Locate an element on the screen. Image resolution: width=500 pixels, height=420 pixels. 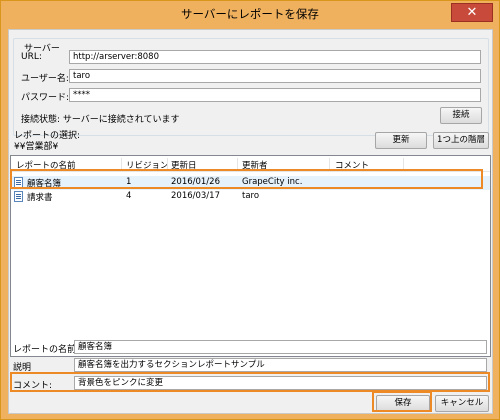
title-bar: サーバーにレポートを保存 ✕ is located at coordinates (250, 15).